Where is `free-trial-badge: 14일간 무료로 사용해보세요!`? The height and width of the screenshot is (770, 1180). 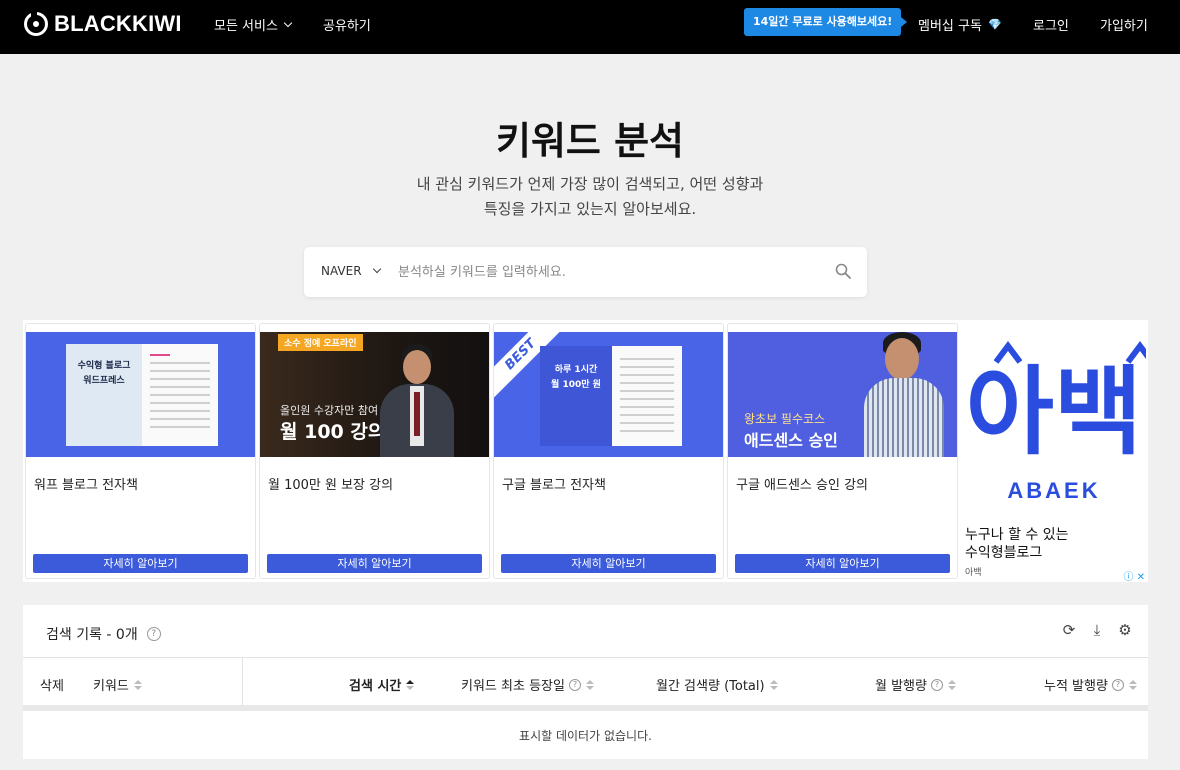
free-trial-badge: 14일간 무료로 사용해보세요! is located at coordinates (826, 22).